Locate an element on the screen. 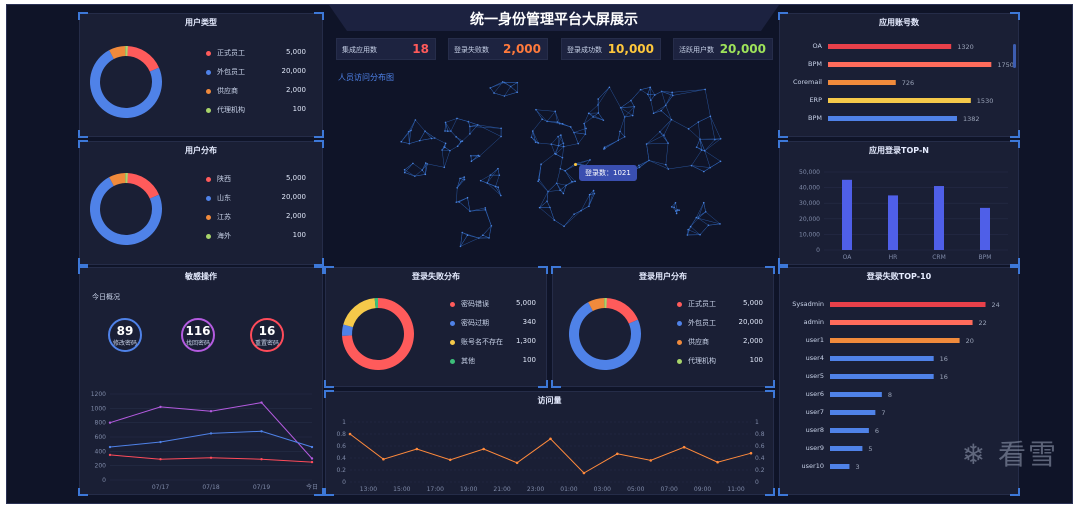 This screenshot has width=1080, height=510. y-tick-label: 600 is located at coordinates (101, 437).